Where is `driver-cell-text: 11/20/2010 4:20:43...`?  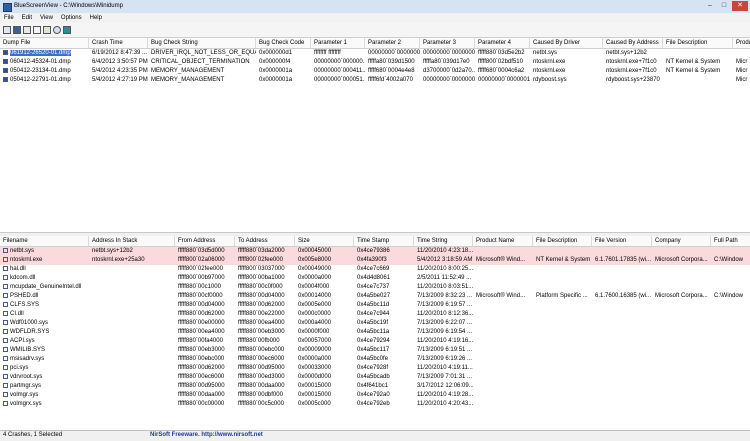 driver-cell-text: 11/20/2010 4:20:43... is located at coordinates (445, 404).